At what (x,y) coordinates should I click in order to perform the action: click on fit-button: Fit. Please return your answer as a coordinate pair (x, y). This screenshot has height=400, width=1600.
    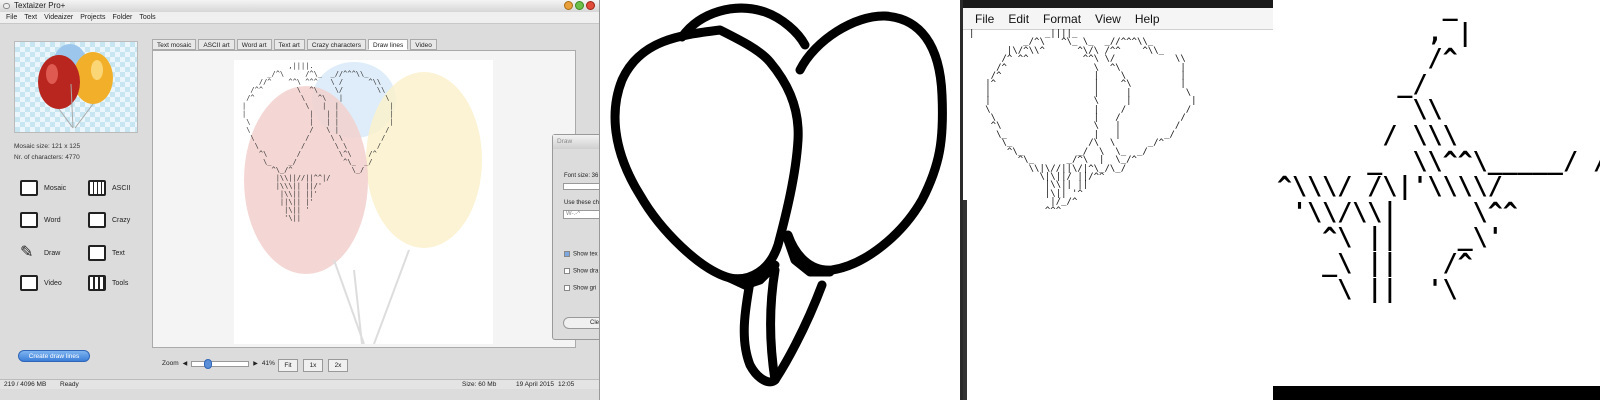
    Looking at the image, I should click on (288, 365).